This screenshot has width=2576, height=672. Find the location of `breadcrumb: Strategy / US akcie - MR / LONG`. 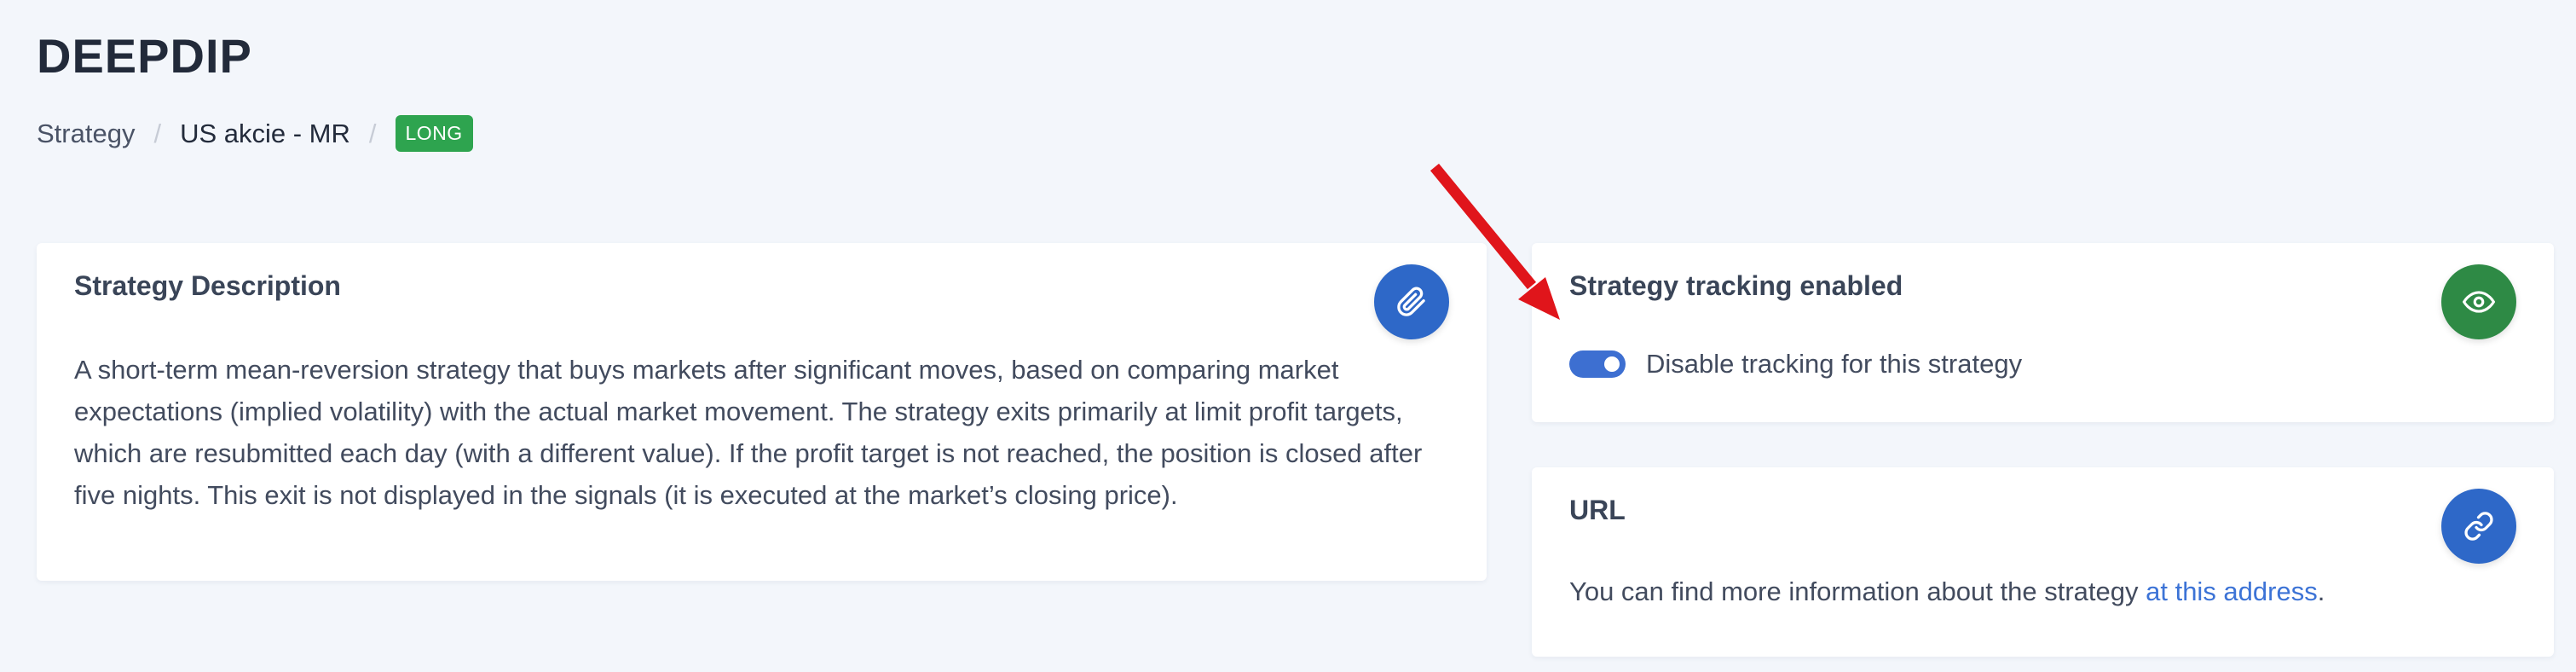

breadcrumb: Strategy / US akcie - MR / LONG is located at coordinates (255, 133).